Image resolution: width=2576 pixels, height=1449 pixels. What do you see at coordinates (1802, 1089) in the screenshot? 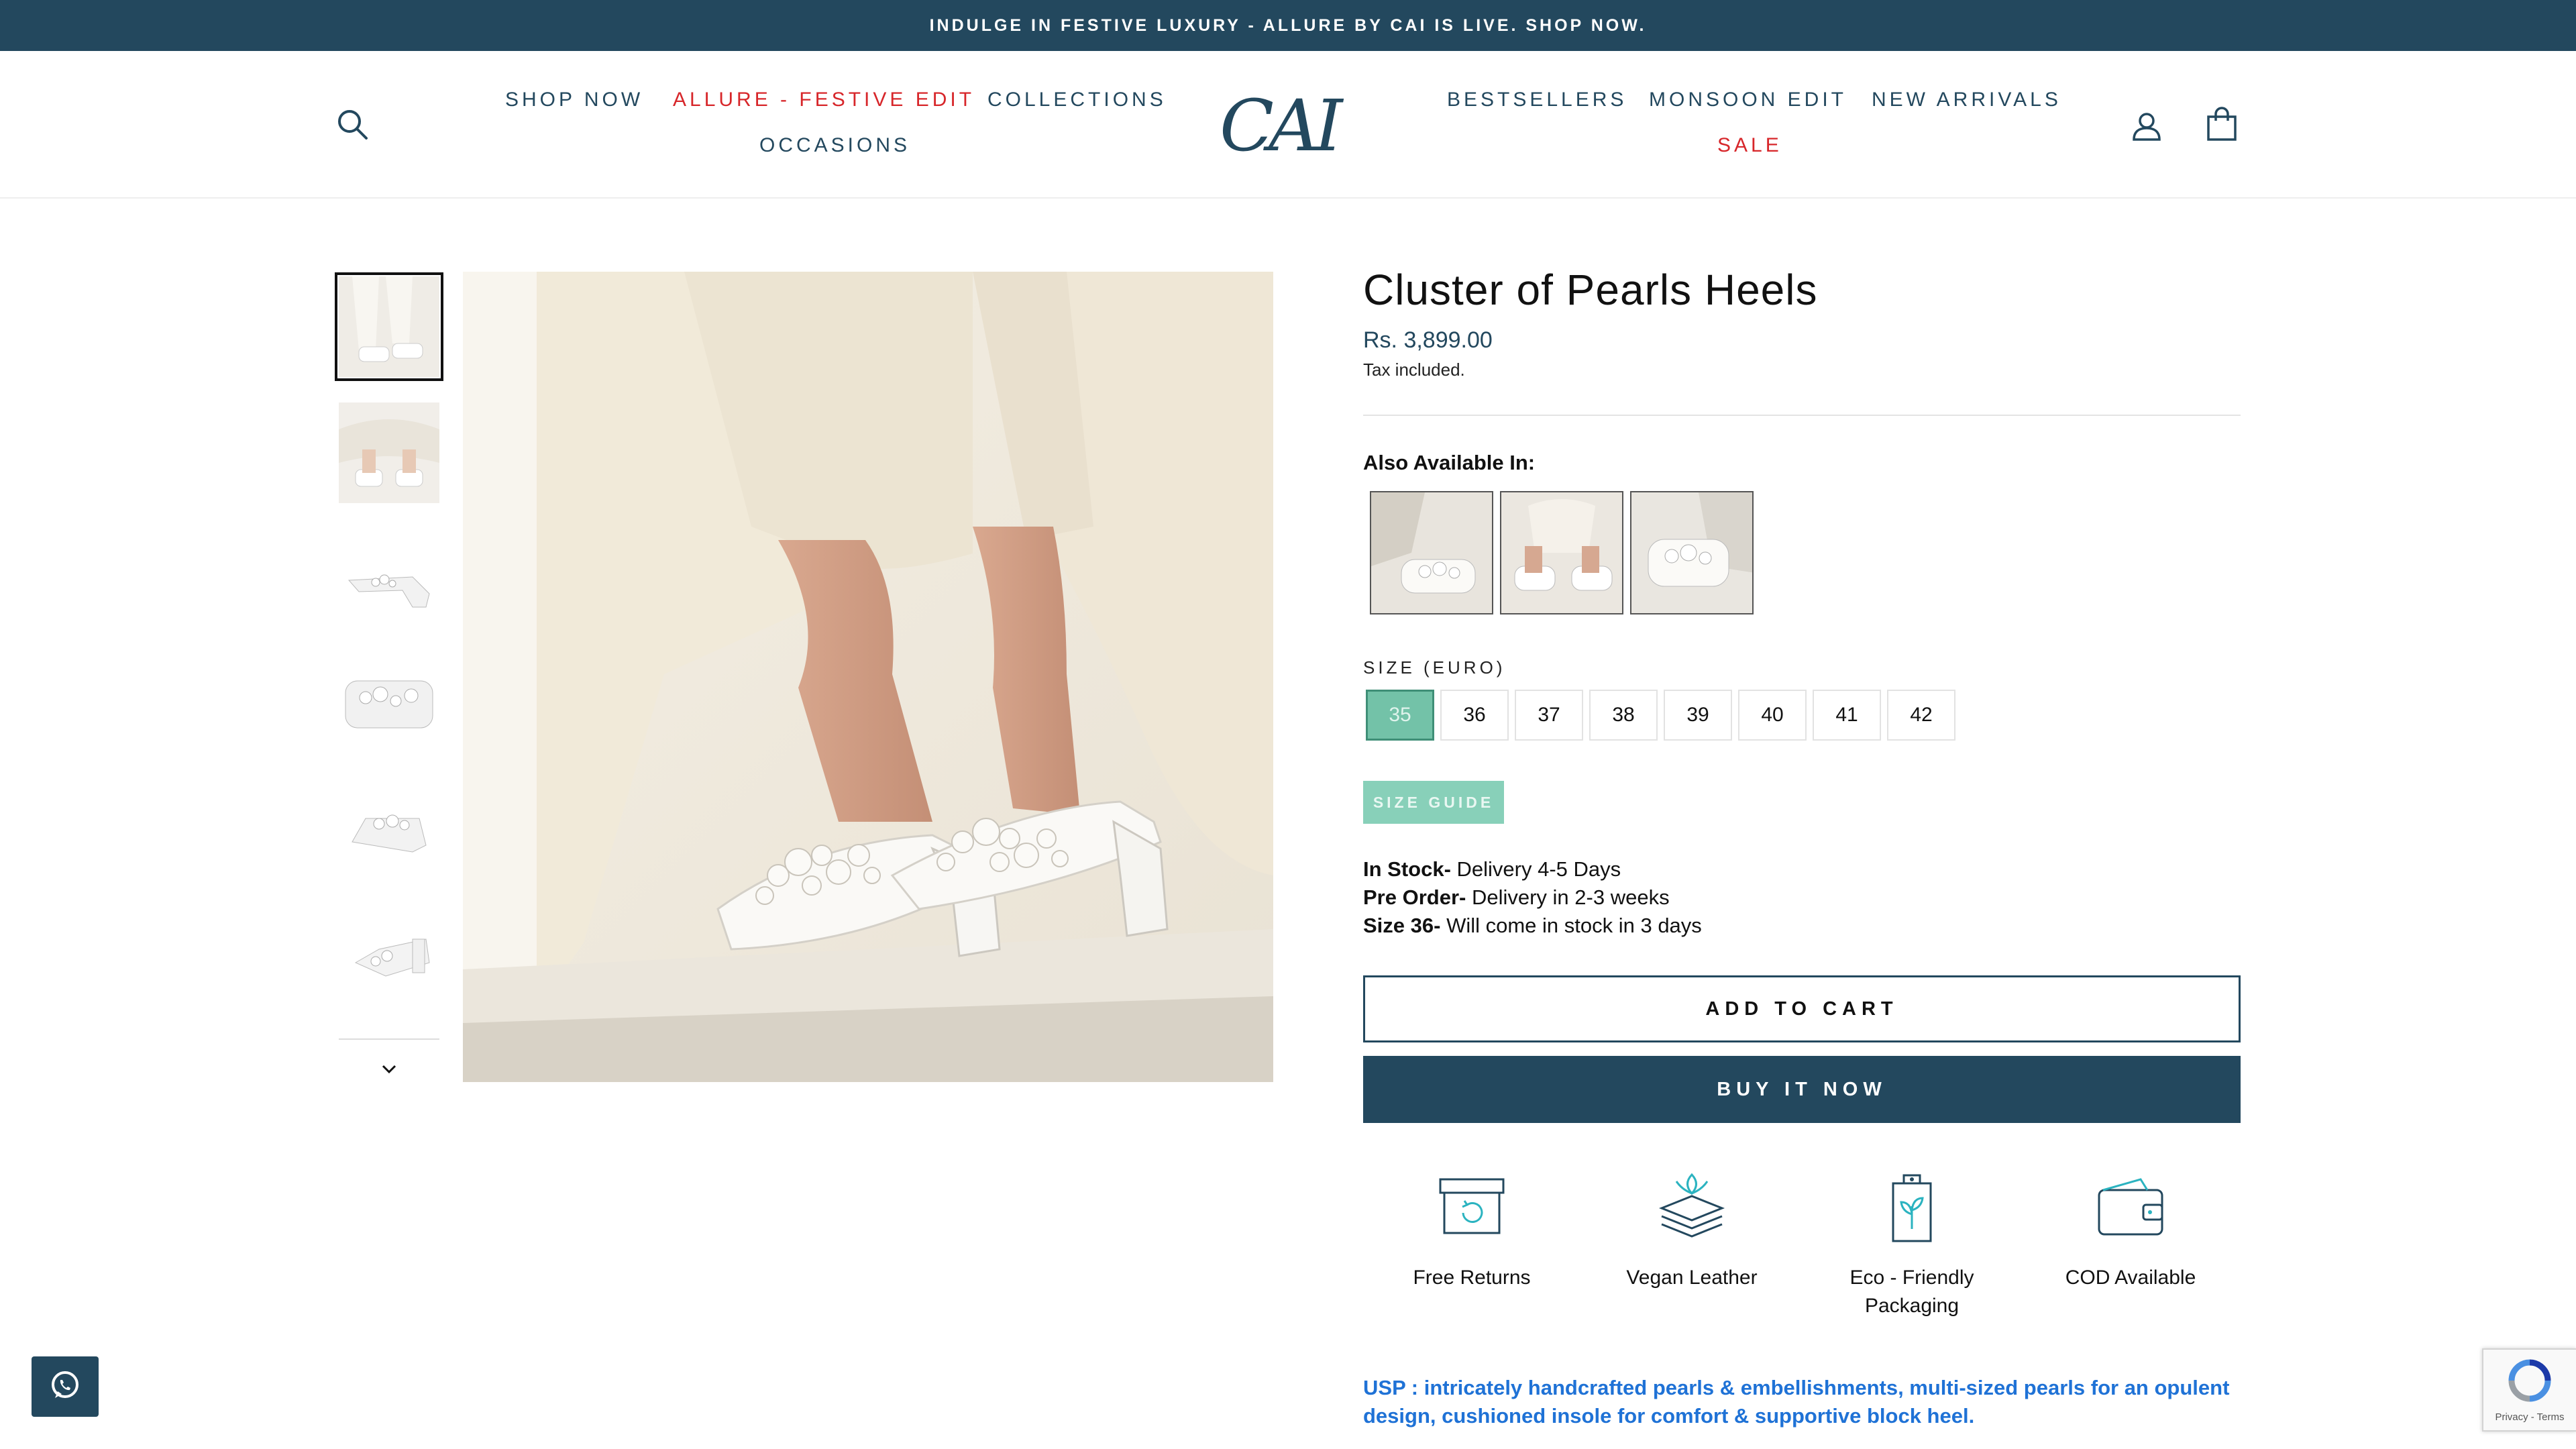
I see `buy-it-now-button: BUY IT NOW` at bounding box center [1802, 1089].